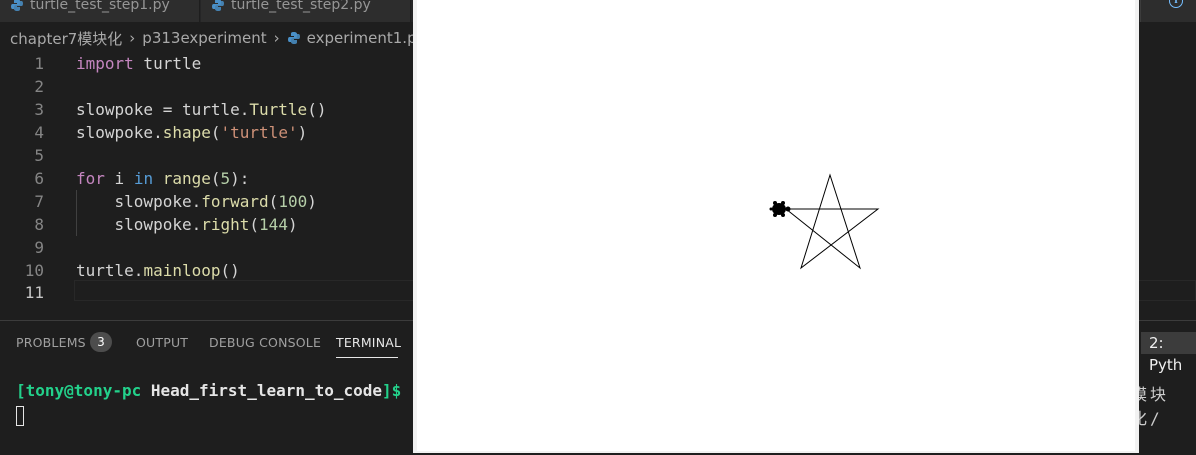 This screenshot has height=455, width=1196. Describe the element at coordinates (265, 342) in the screenshot. I see `tab-debug-console: DEBUG CONSOLE` at that location.